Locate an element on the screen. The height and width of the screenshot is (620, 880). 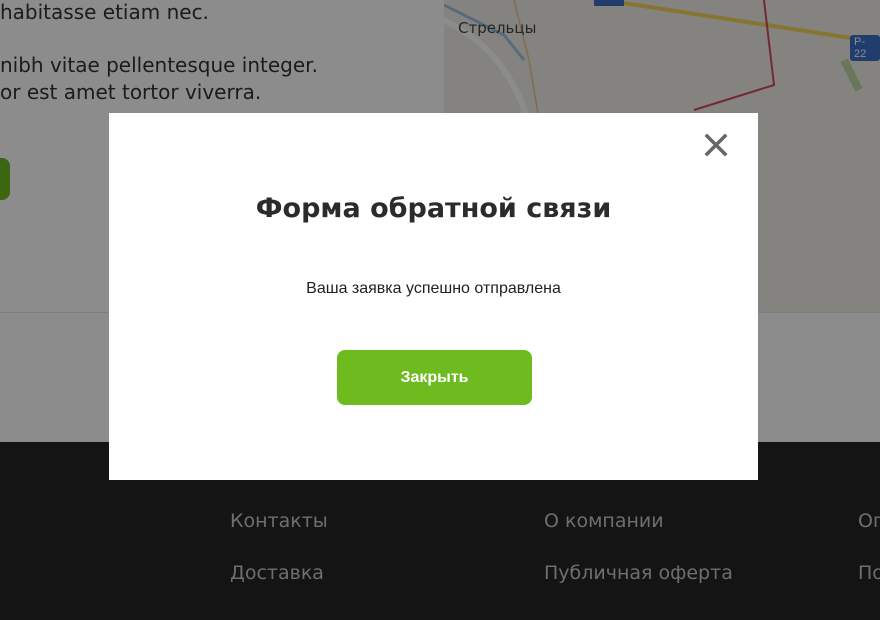
close-icon is located at coordinates (716, 145).